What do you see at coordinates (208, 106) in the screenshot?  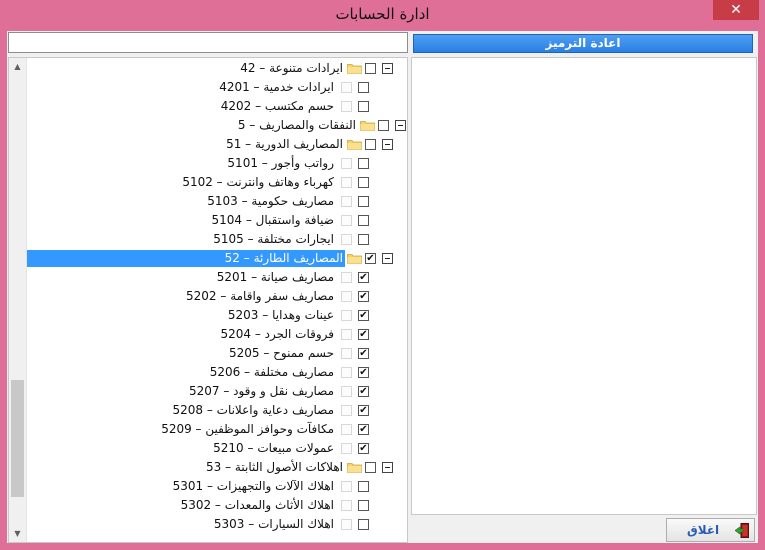 I see `tree-account-row: 4202 – حسم مكتسب` at bounding box center [208, 106].